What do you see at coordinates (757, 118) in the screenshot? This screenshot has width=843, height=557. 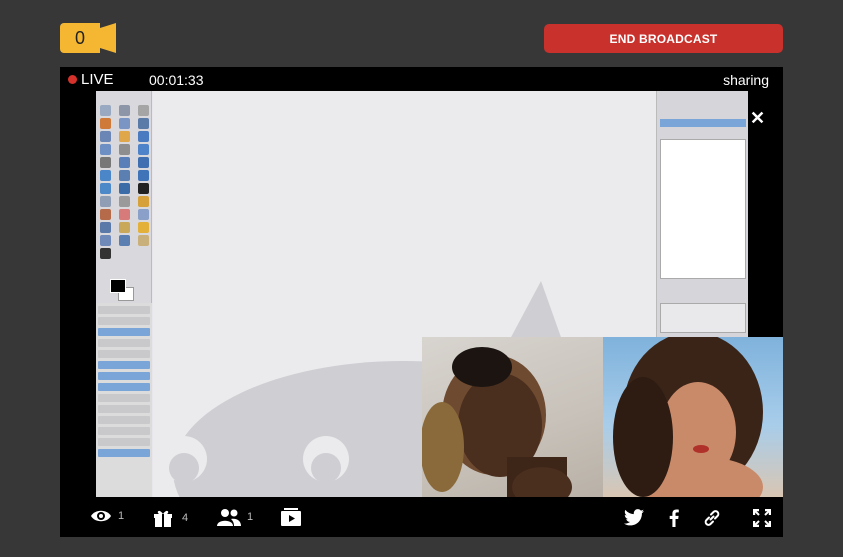 I see `close-icon: ✕` at bounding box center [757, 118].